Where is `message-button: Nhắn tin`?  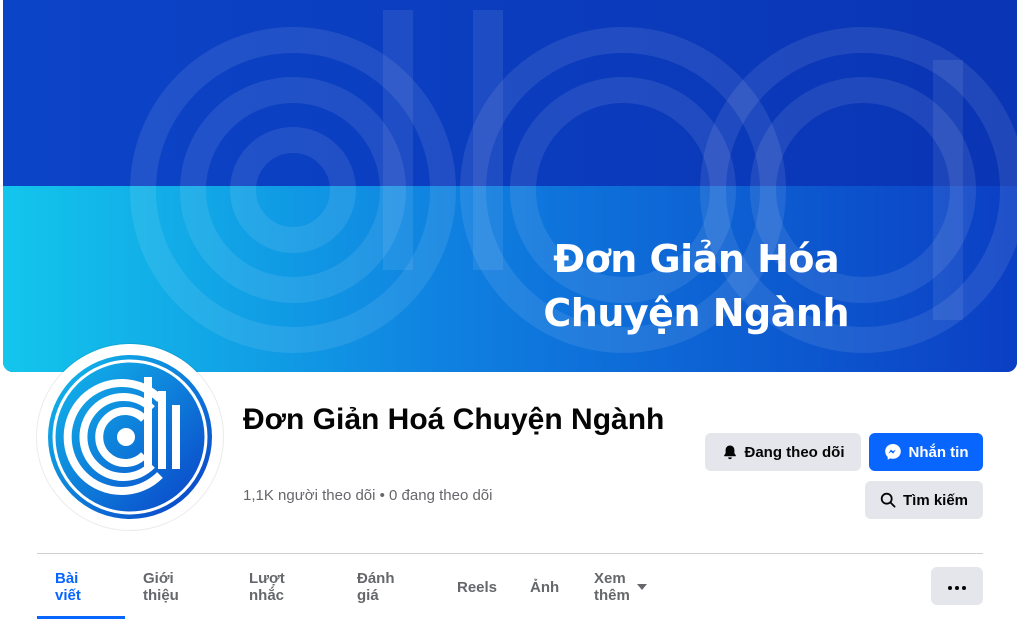
message-button: Nhắn tin is located at coordinates (926, 452).